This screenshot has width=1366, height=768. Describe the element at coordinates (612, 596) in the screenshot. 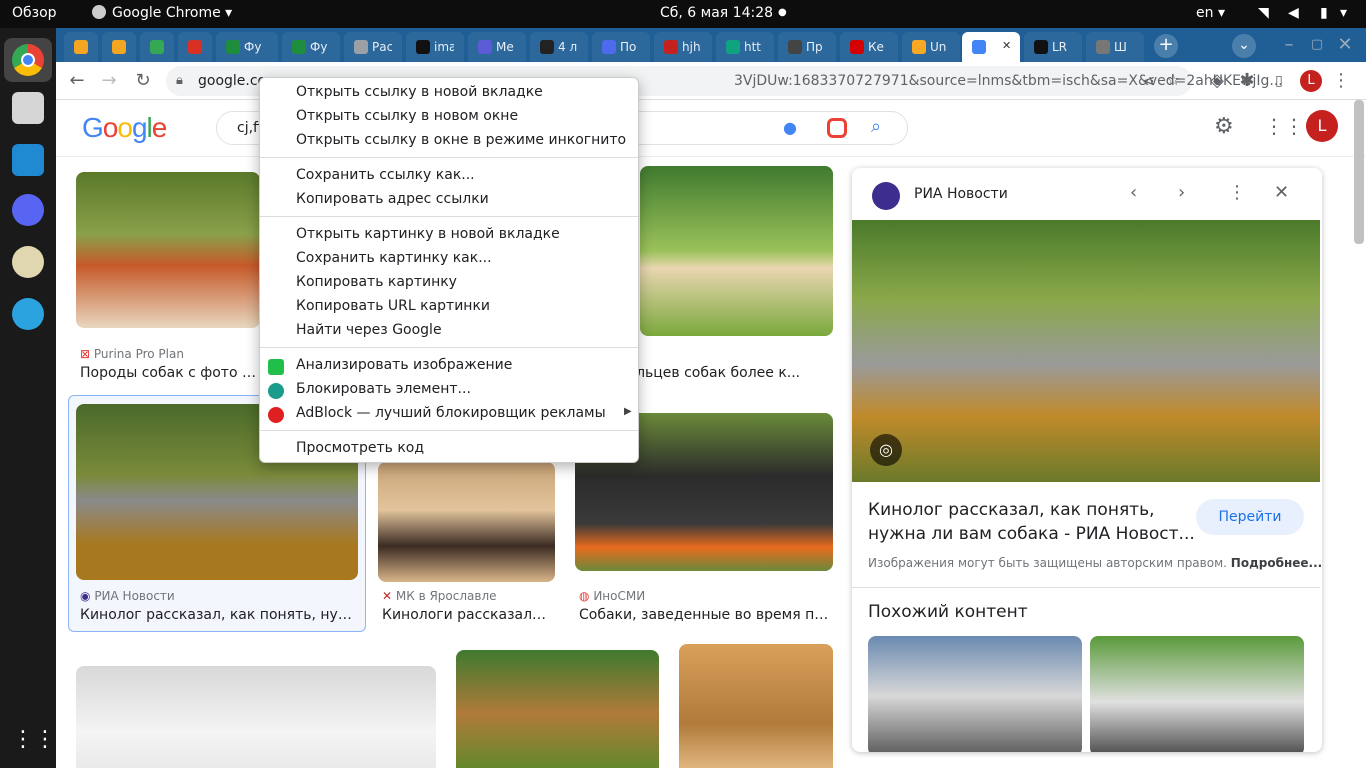

I see `result-source: ◍ ИноСМИ` at that location.